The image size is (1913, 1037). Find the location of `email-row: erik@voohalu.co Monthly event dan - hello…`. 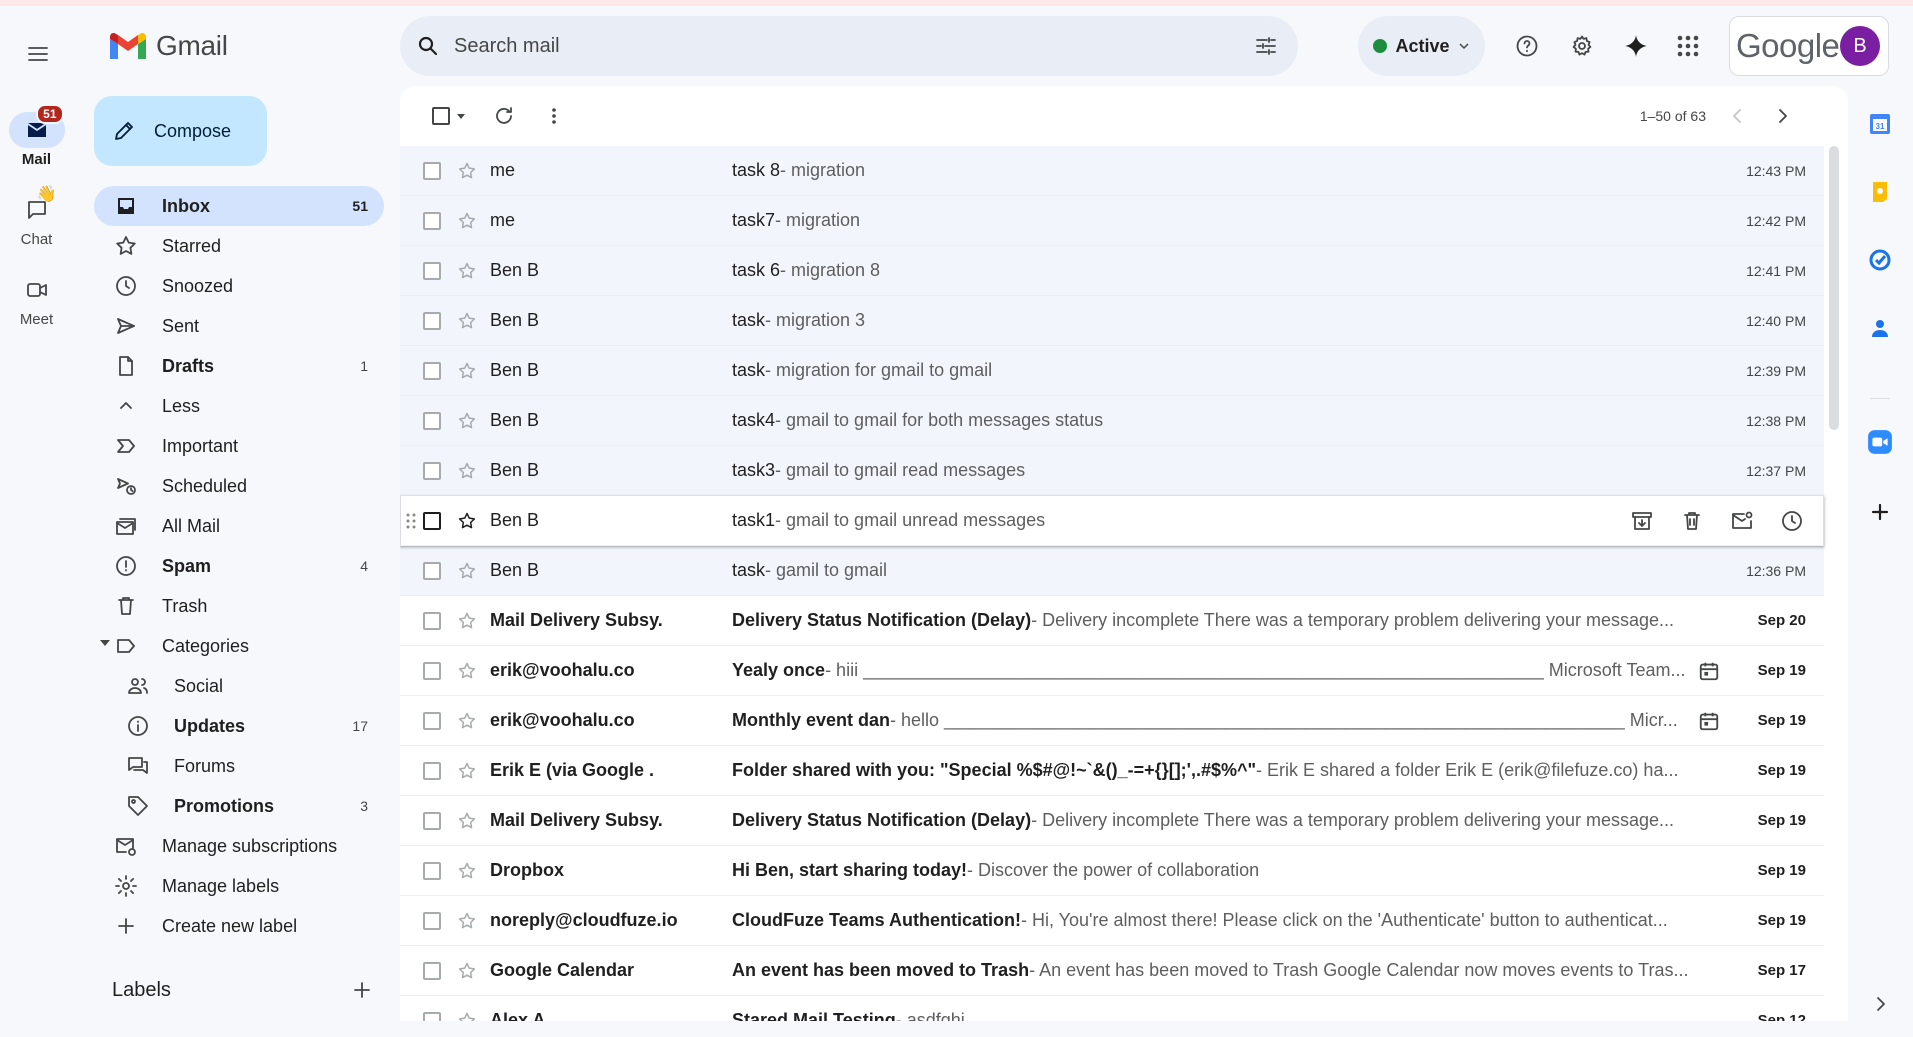

email-row: erik@voohalu.co Monthly event dan - hello… is located at coordinates (1112, 721).